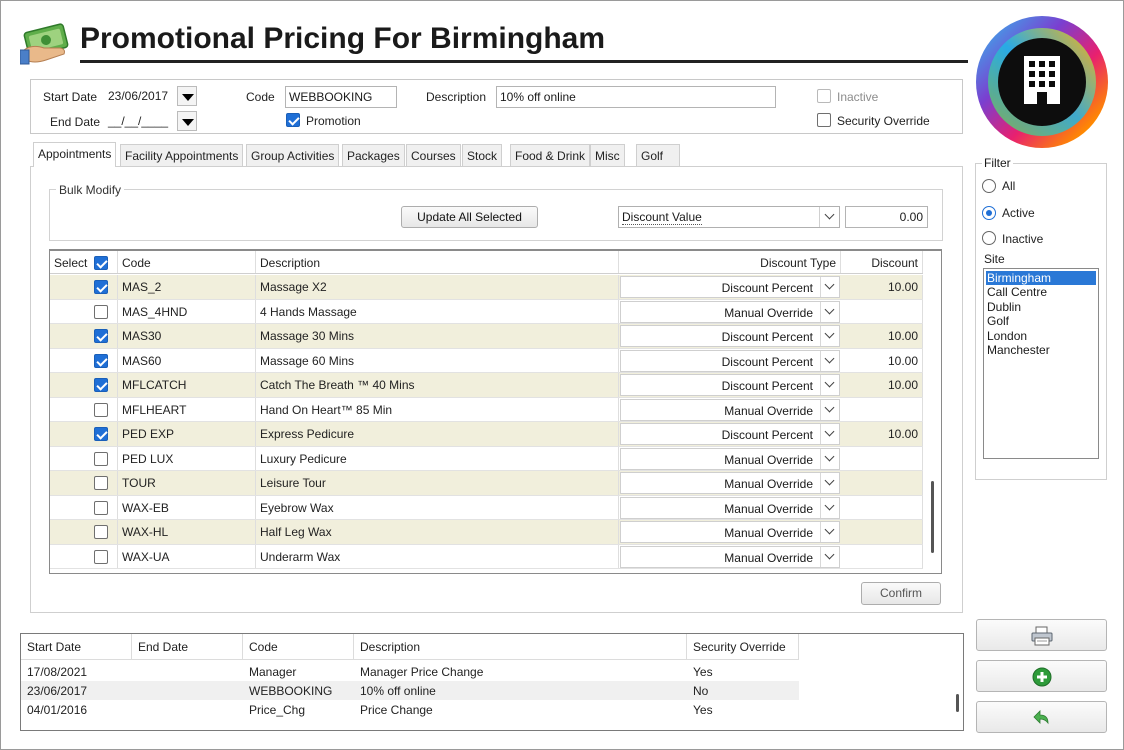 The width and height of the screenshot is (1124, 750). I want to click on table-row: WAX-EB Eyebrow Wax Manual Override, so click(486, 507).